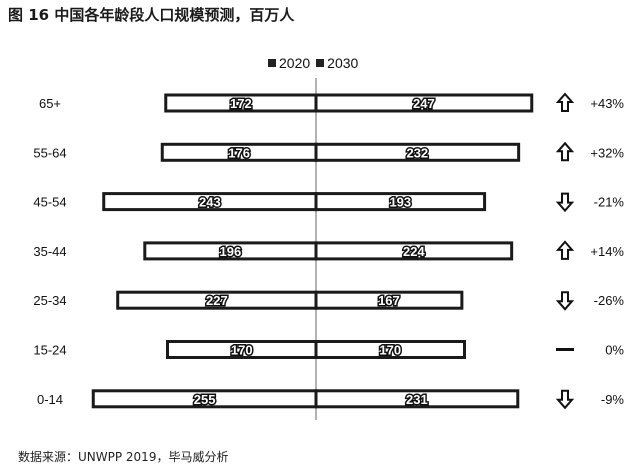 This screenshot has width=636, height=472. What do you see at coordinates (49, 251) in the screenshot?
I see `category-label: 35-44` at bounding box center [49, 251].